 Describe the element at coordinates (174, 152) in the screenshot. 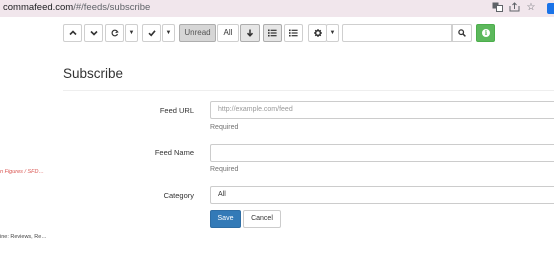

I see `feed-name-label: Feed Name` at that location.